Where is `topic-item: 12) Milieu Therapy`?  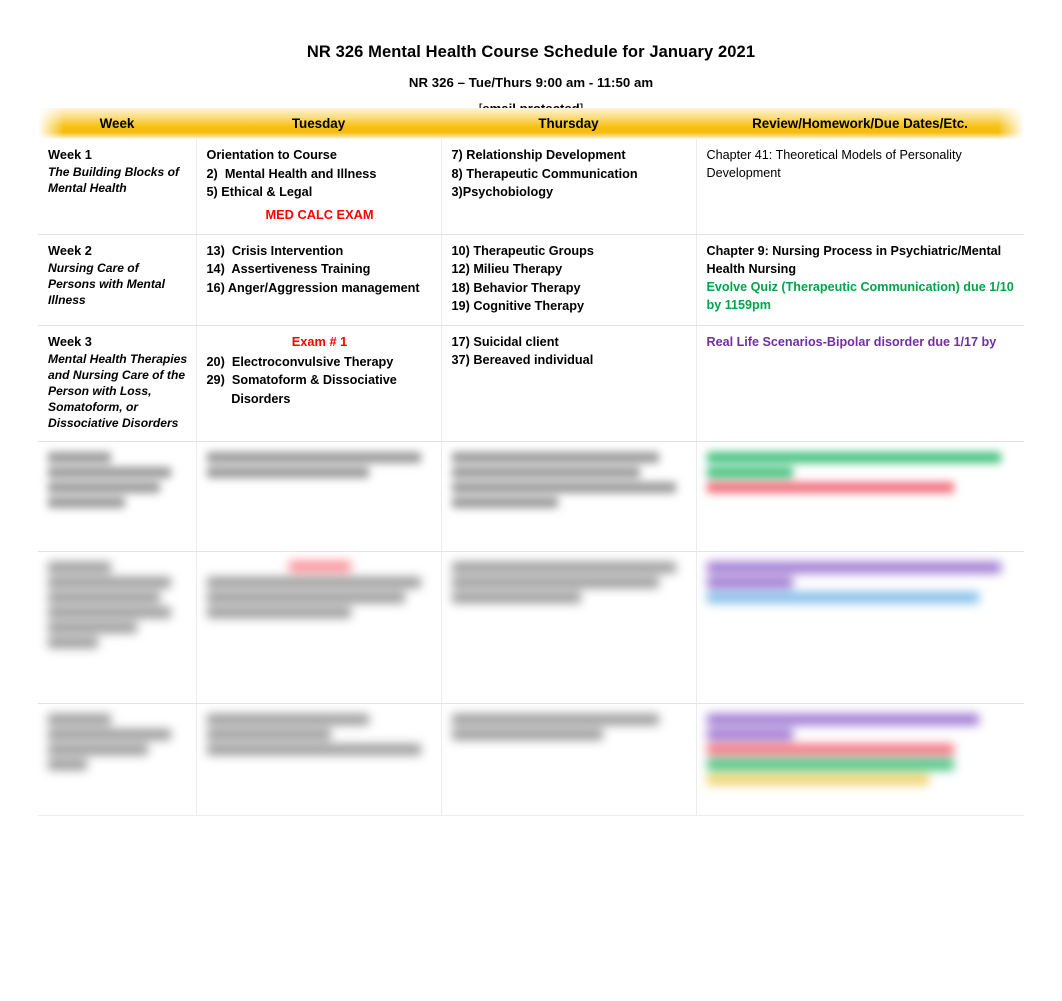
topic-item: 12) Milieu Therapy is located at coordinates (507, 269).